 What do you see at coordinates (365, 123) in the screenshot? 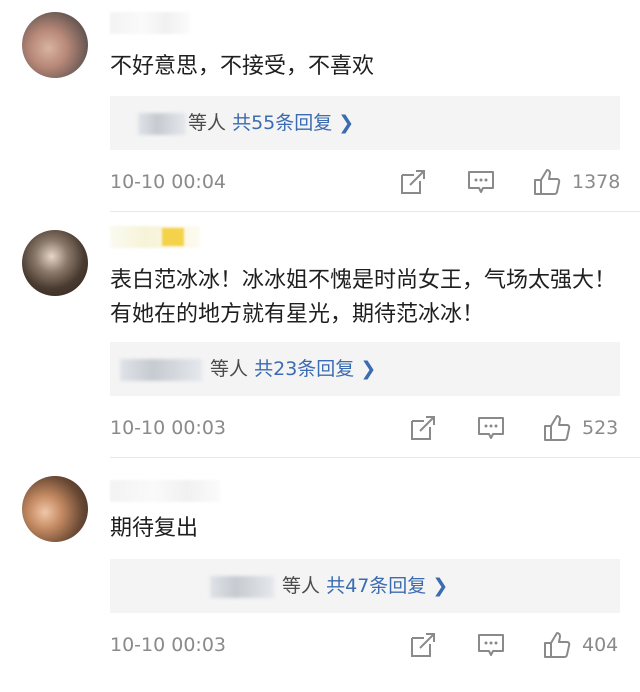
I see `reply-summary: 等人 共55条回复 ❯` at bounding box center [365, 123].